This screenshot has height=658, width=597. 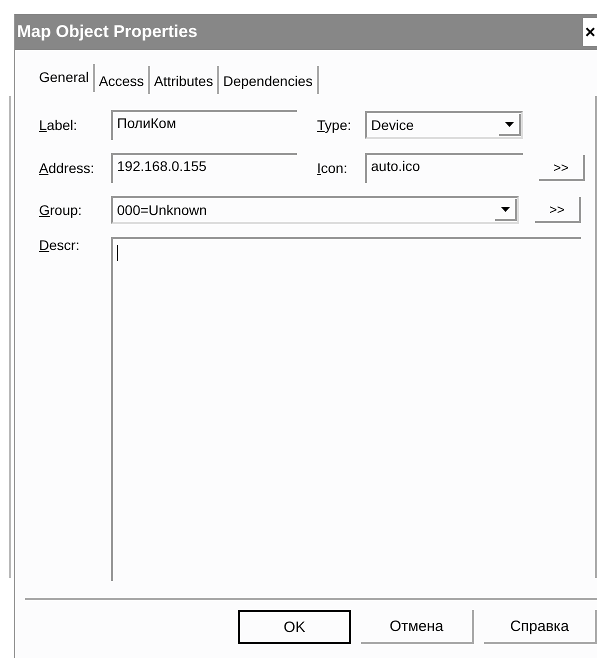 I want to click on dialog-button: Справка, so click(x=540, y=627).